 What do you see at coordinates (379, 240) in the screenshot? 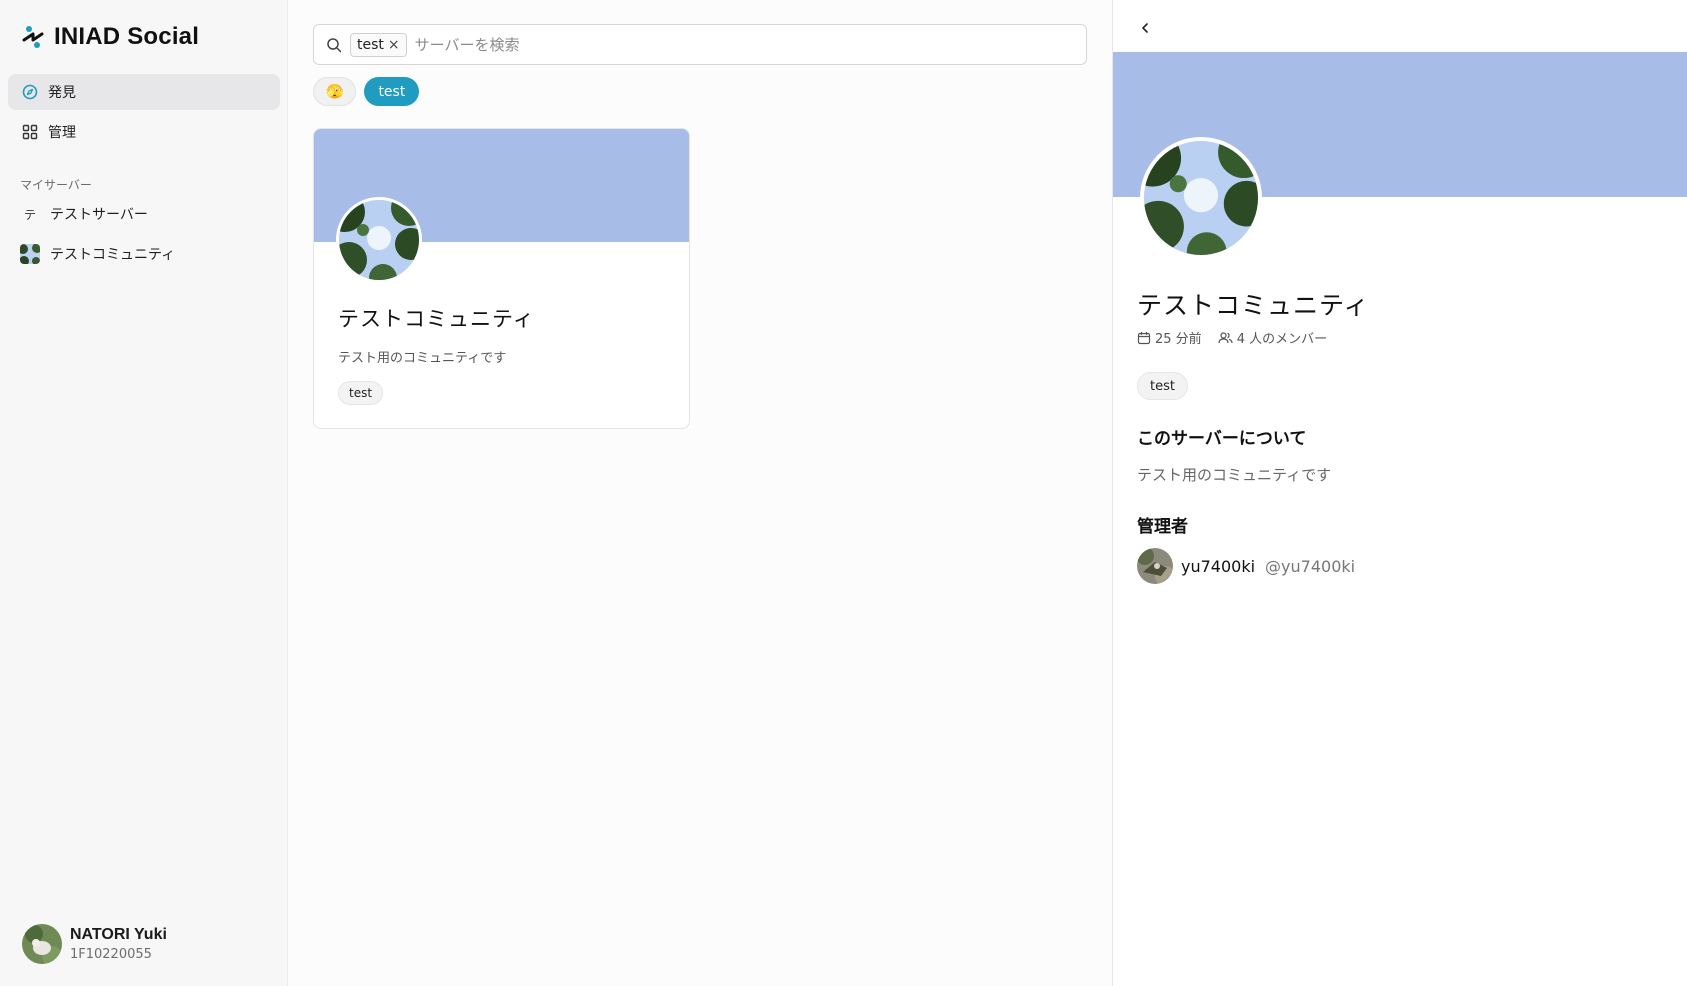
I see `server-avatar` at bounding box center [379, 240].